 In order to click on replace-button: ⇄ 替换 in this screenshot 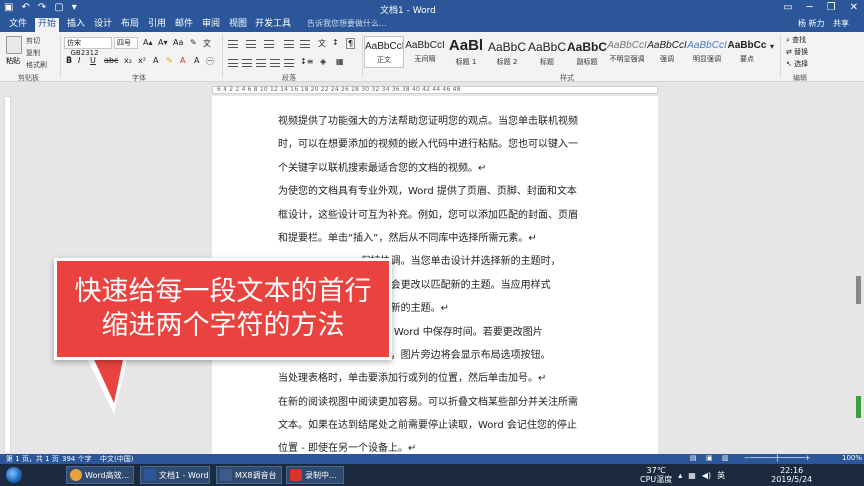, I will do `click(797, 52)`.